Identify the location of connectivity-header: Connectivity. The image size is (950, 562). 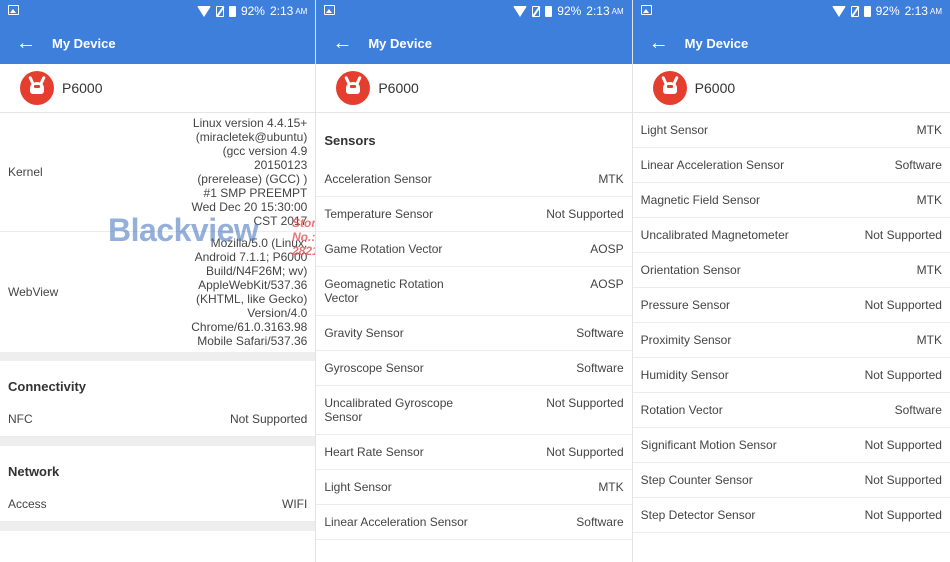
(47, 386).